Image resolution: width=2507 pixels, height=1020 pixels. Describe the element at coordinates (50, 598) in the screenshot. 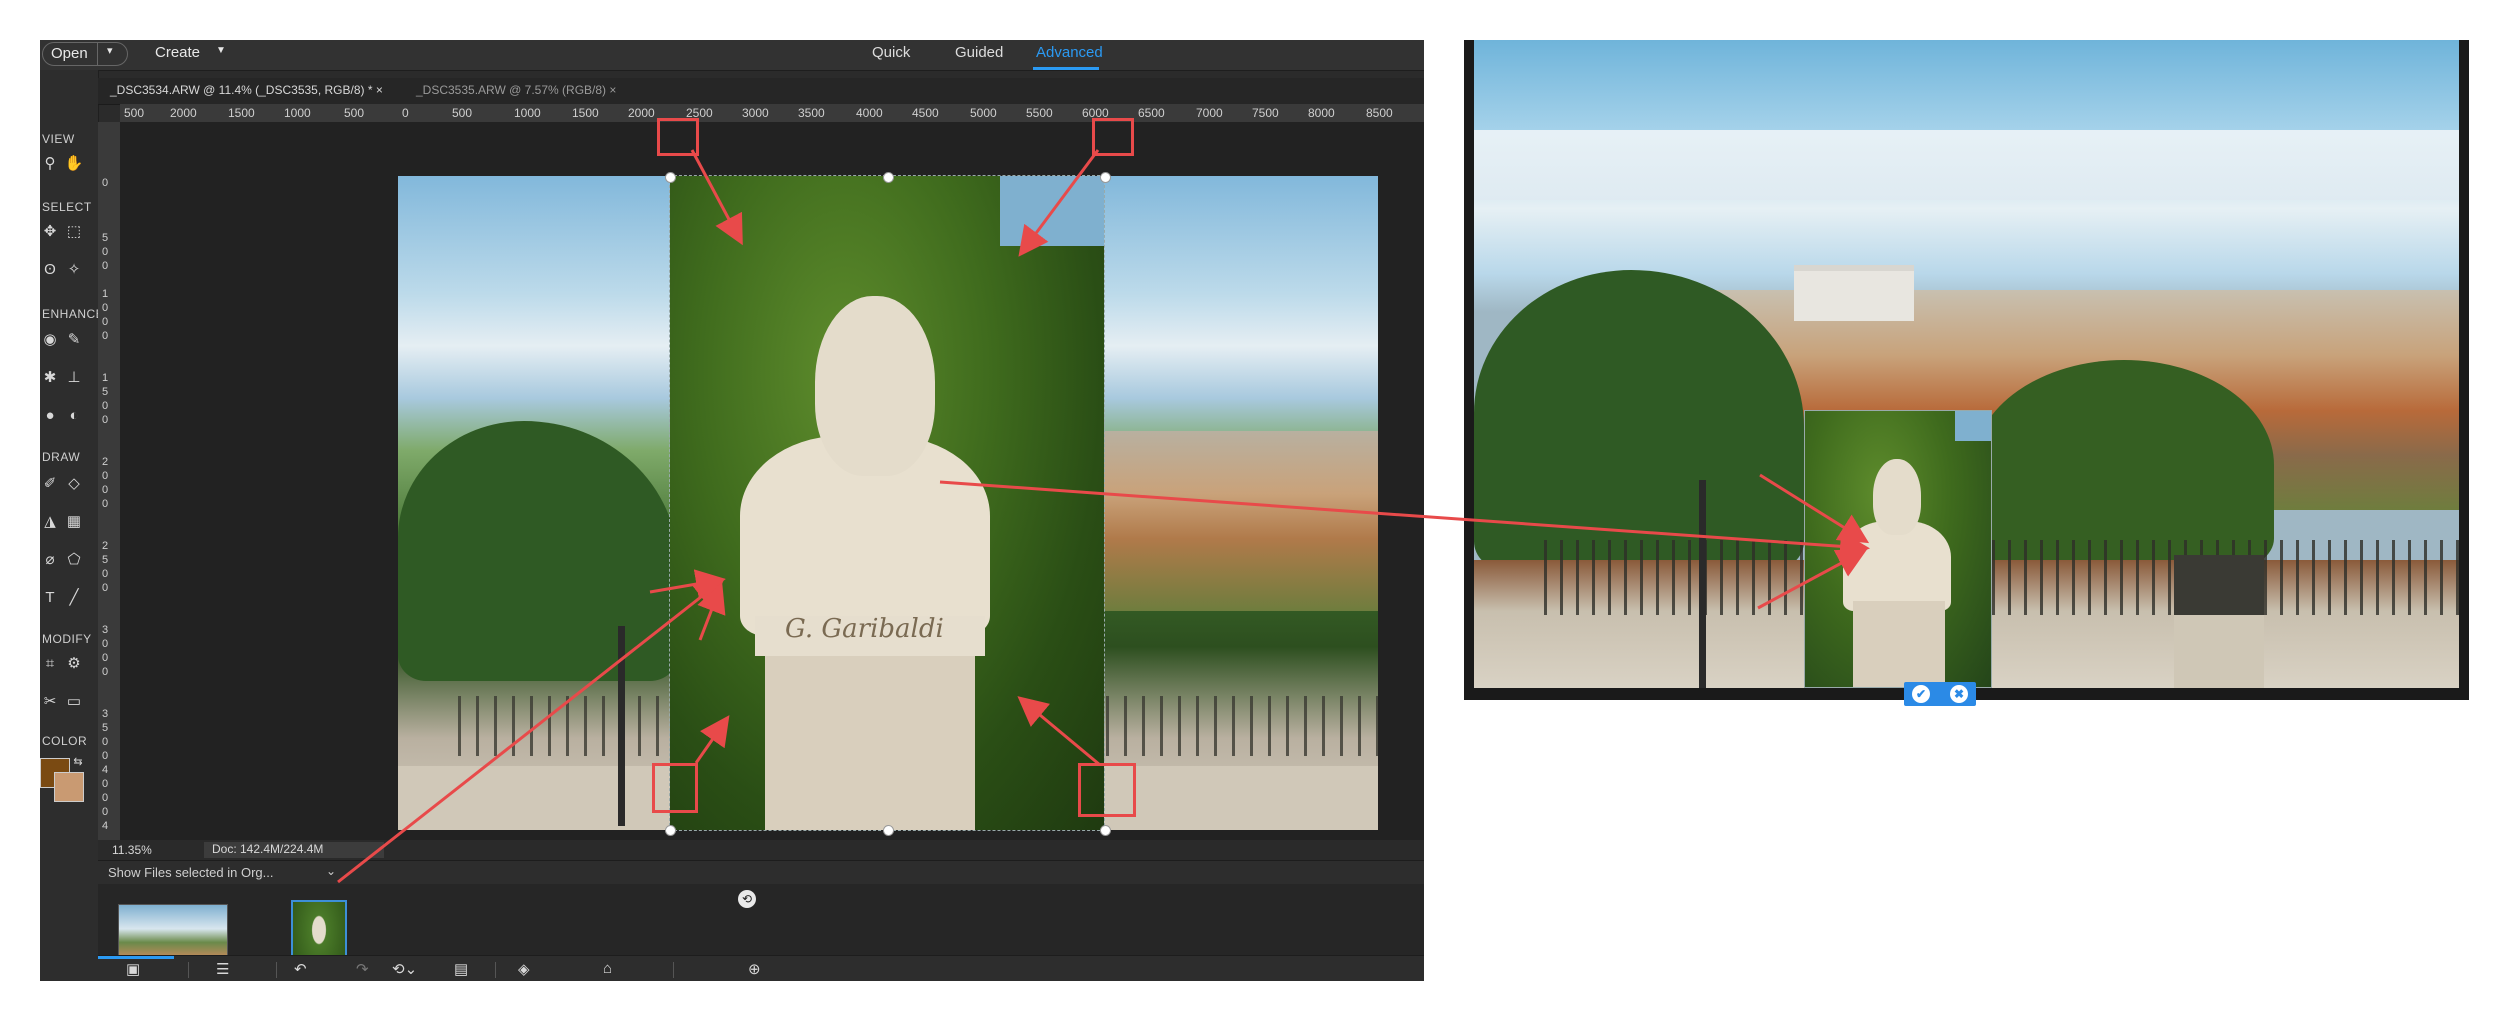

I see `type-icon: T` at that location.